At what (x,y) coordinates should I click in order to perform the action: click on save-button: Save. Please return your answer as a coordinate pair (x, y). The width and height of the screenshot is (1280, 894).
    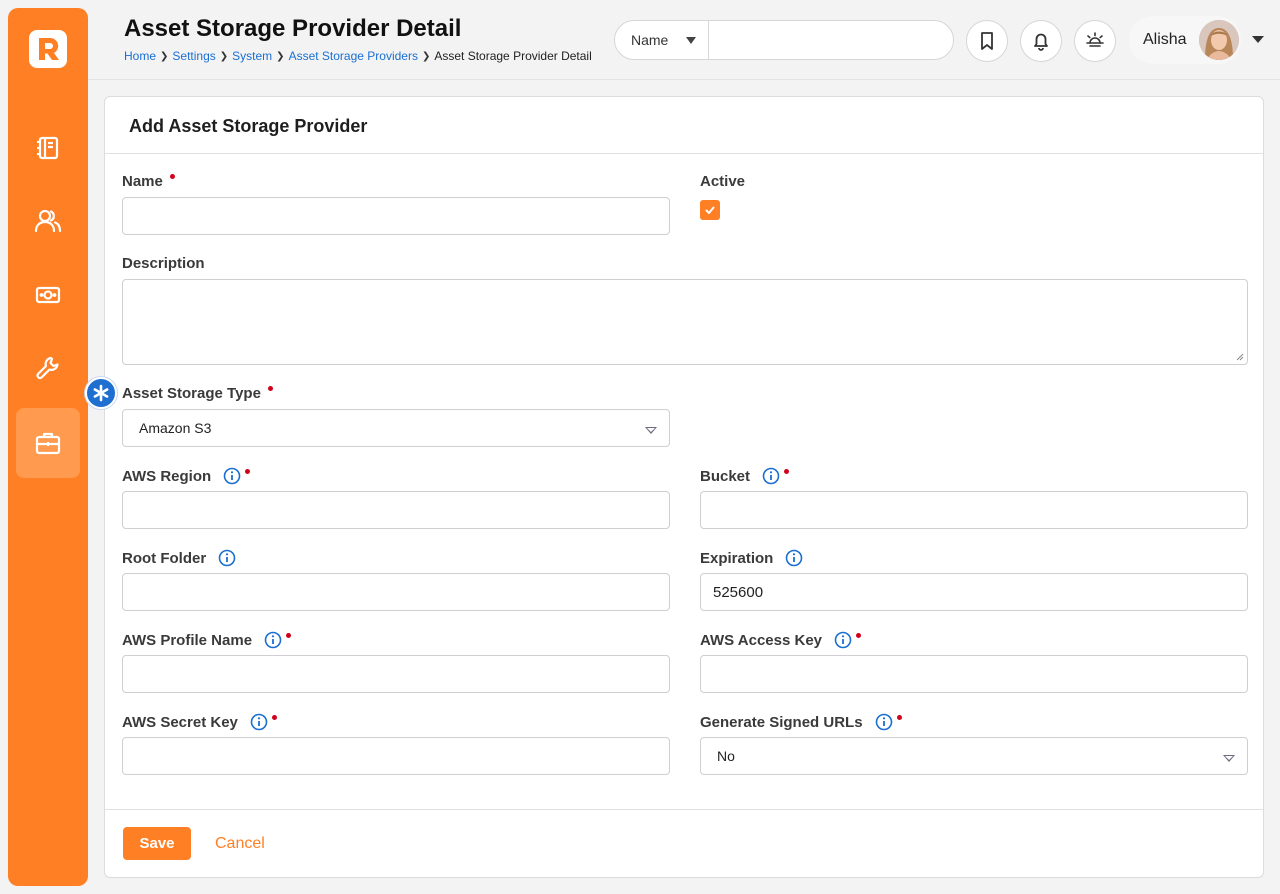
    Looking at the image, I should click on (157, 843).